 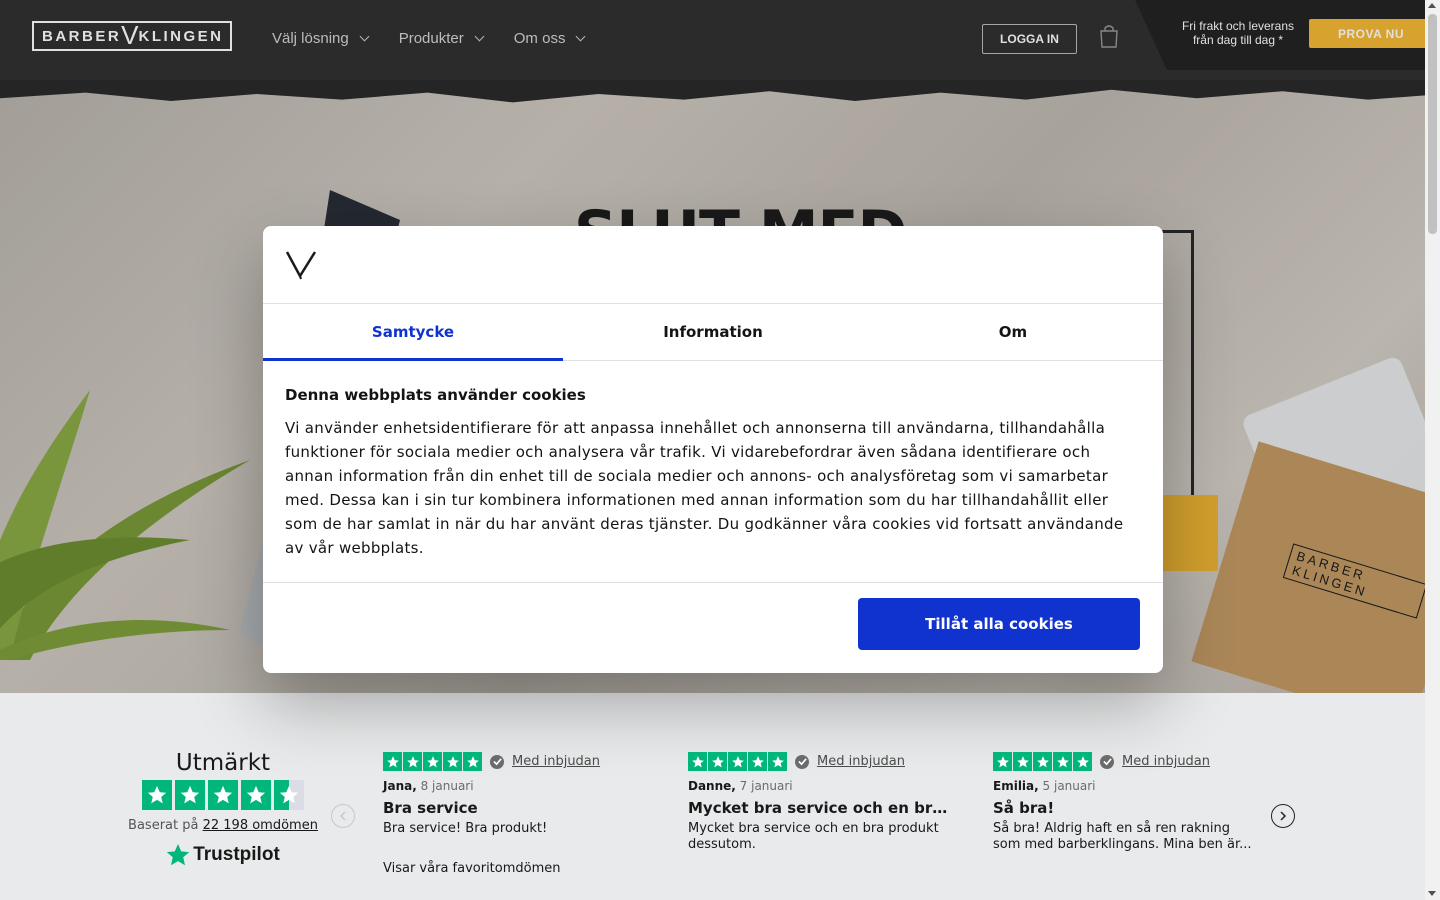 I want to click on scroll-thumb, so click(x=1432, y=124).